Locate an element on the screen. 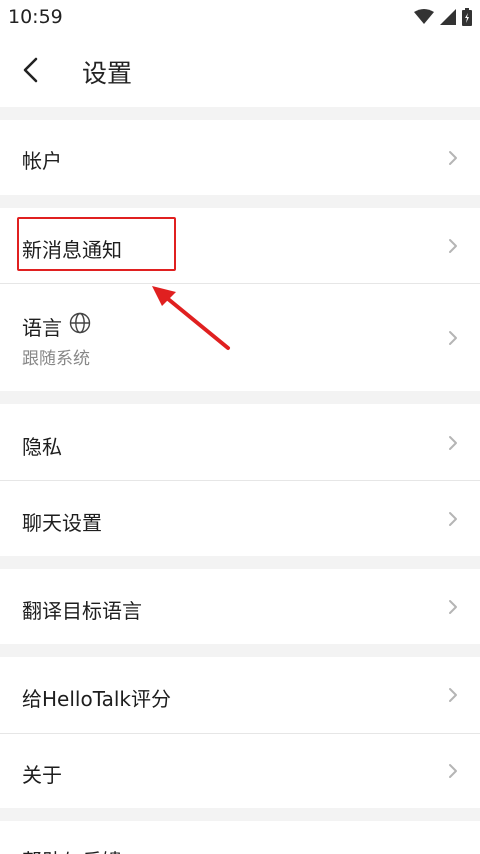 The height and width of the screenshot is (854, 480). annotation-arrow is located at coordinates (191, 318).